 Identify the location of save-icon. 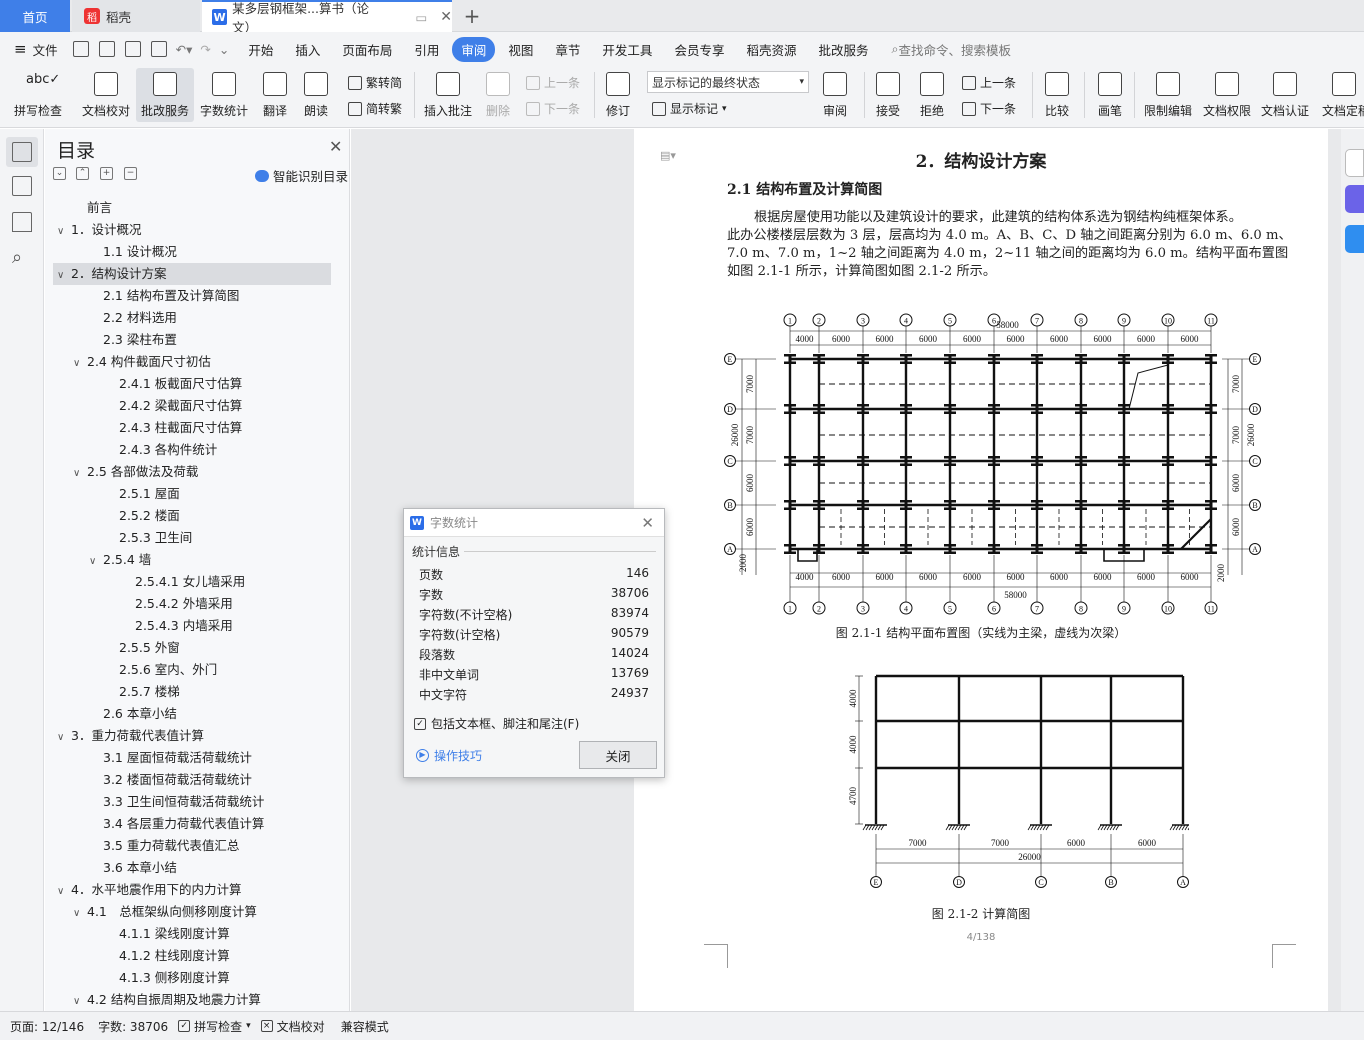
(80, 49).